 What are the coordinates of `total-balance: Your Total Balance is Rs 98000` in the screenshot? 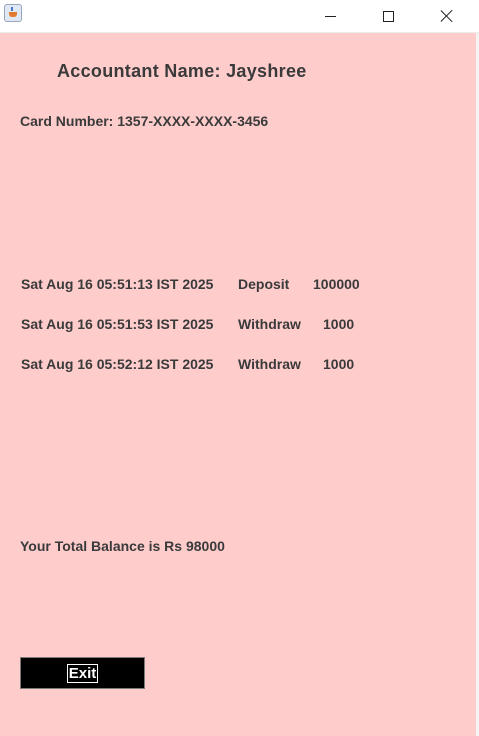 It's located at (122, 546).